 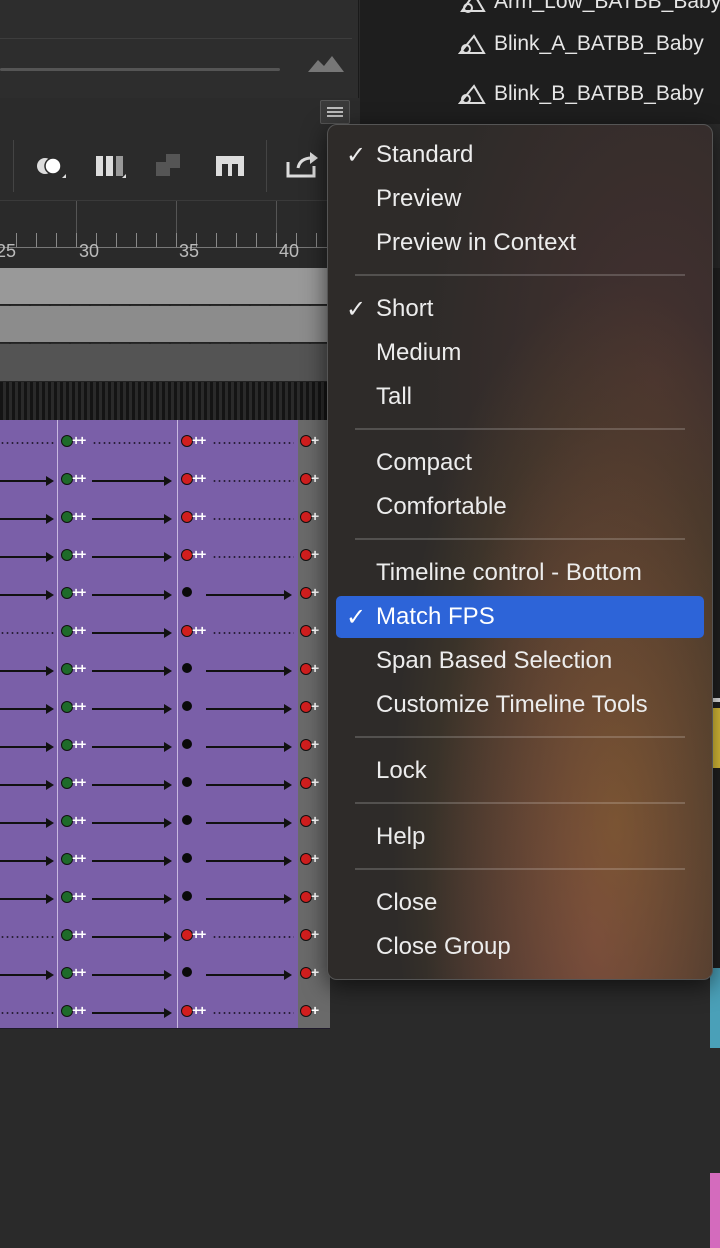 I want to click on layer-label: Arm_Low_BATBB_Baby, so click(x=607, y=6).